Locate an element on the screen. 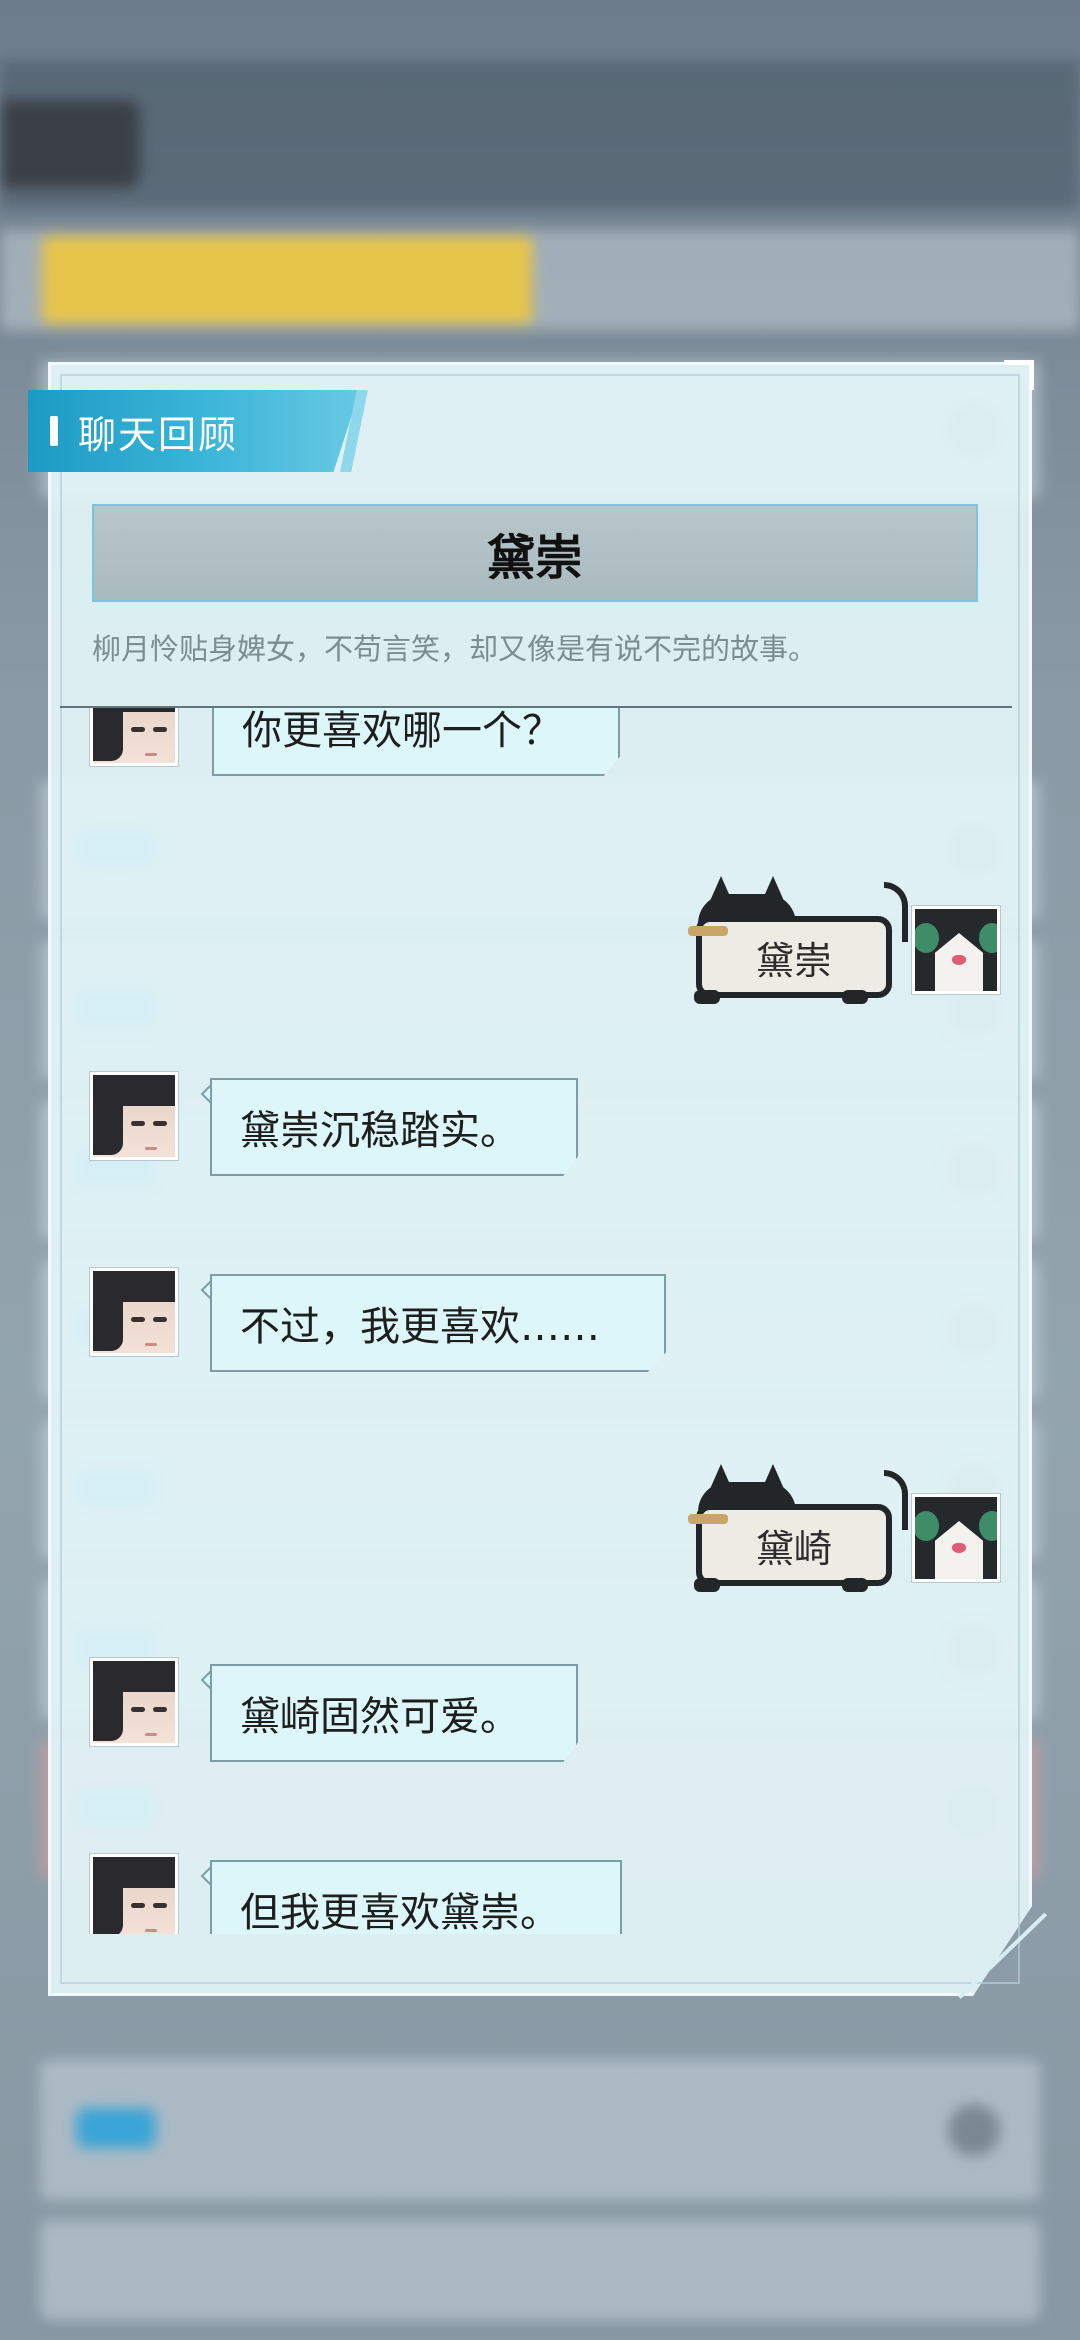  cat-bubble-icon: 黛崎 is located at coordinates (798, 1529).